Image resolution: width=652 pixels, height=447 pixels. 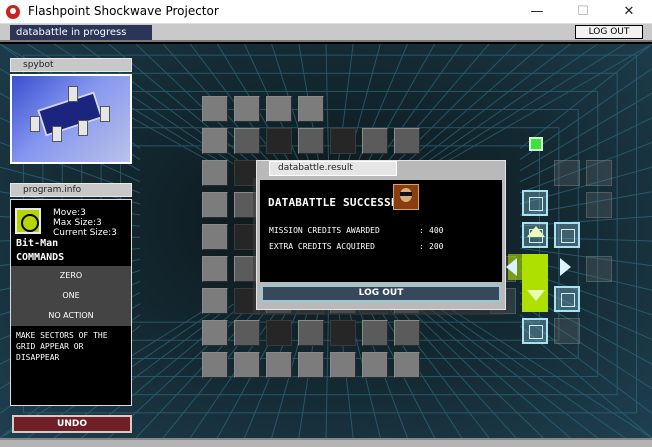 I want to click on maximize-button: ☐, so click(x=583, y=12).